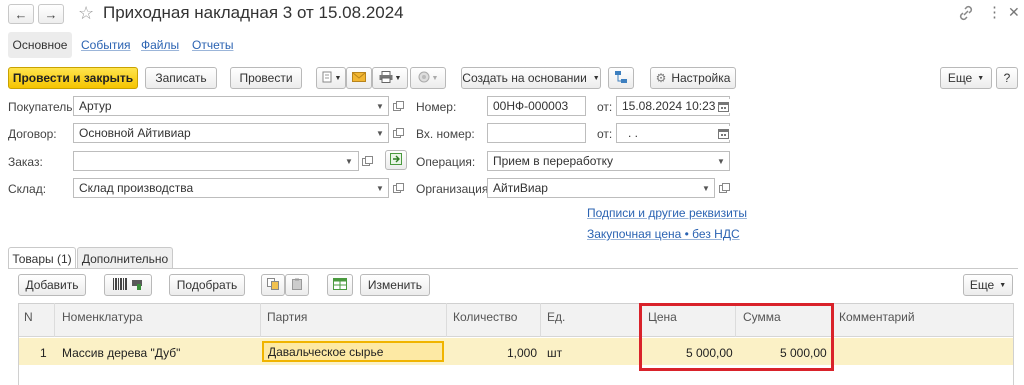 This screenshot has height=385, width=1024. What do you see at coordinates (125, 258) in the screenshot?
I see `tab-additional: Дополнительно` at bounding box center [125, 258].